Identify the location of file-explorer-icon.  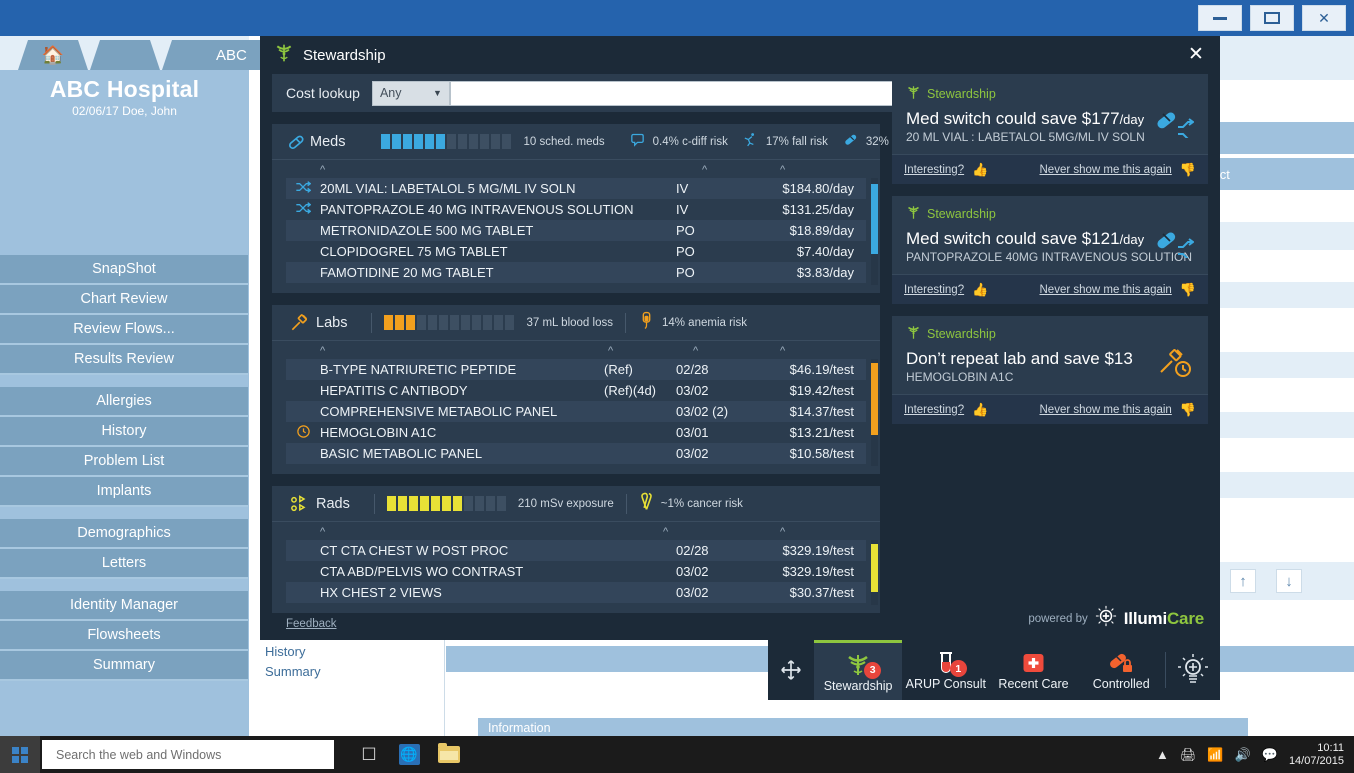
(449, 755).